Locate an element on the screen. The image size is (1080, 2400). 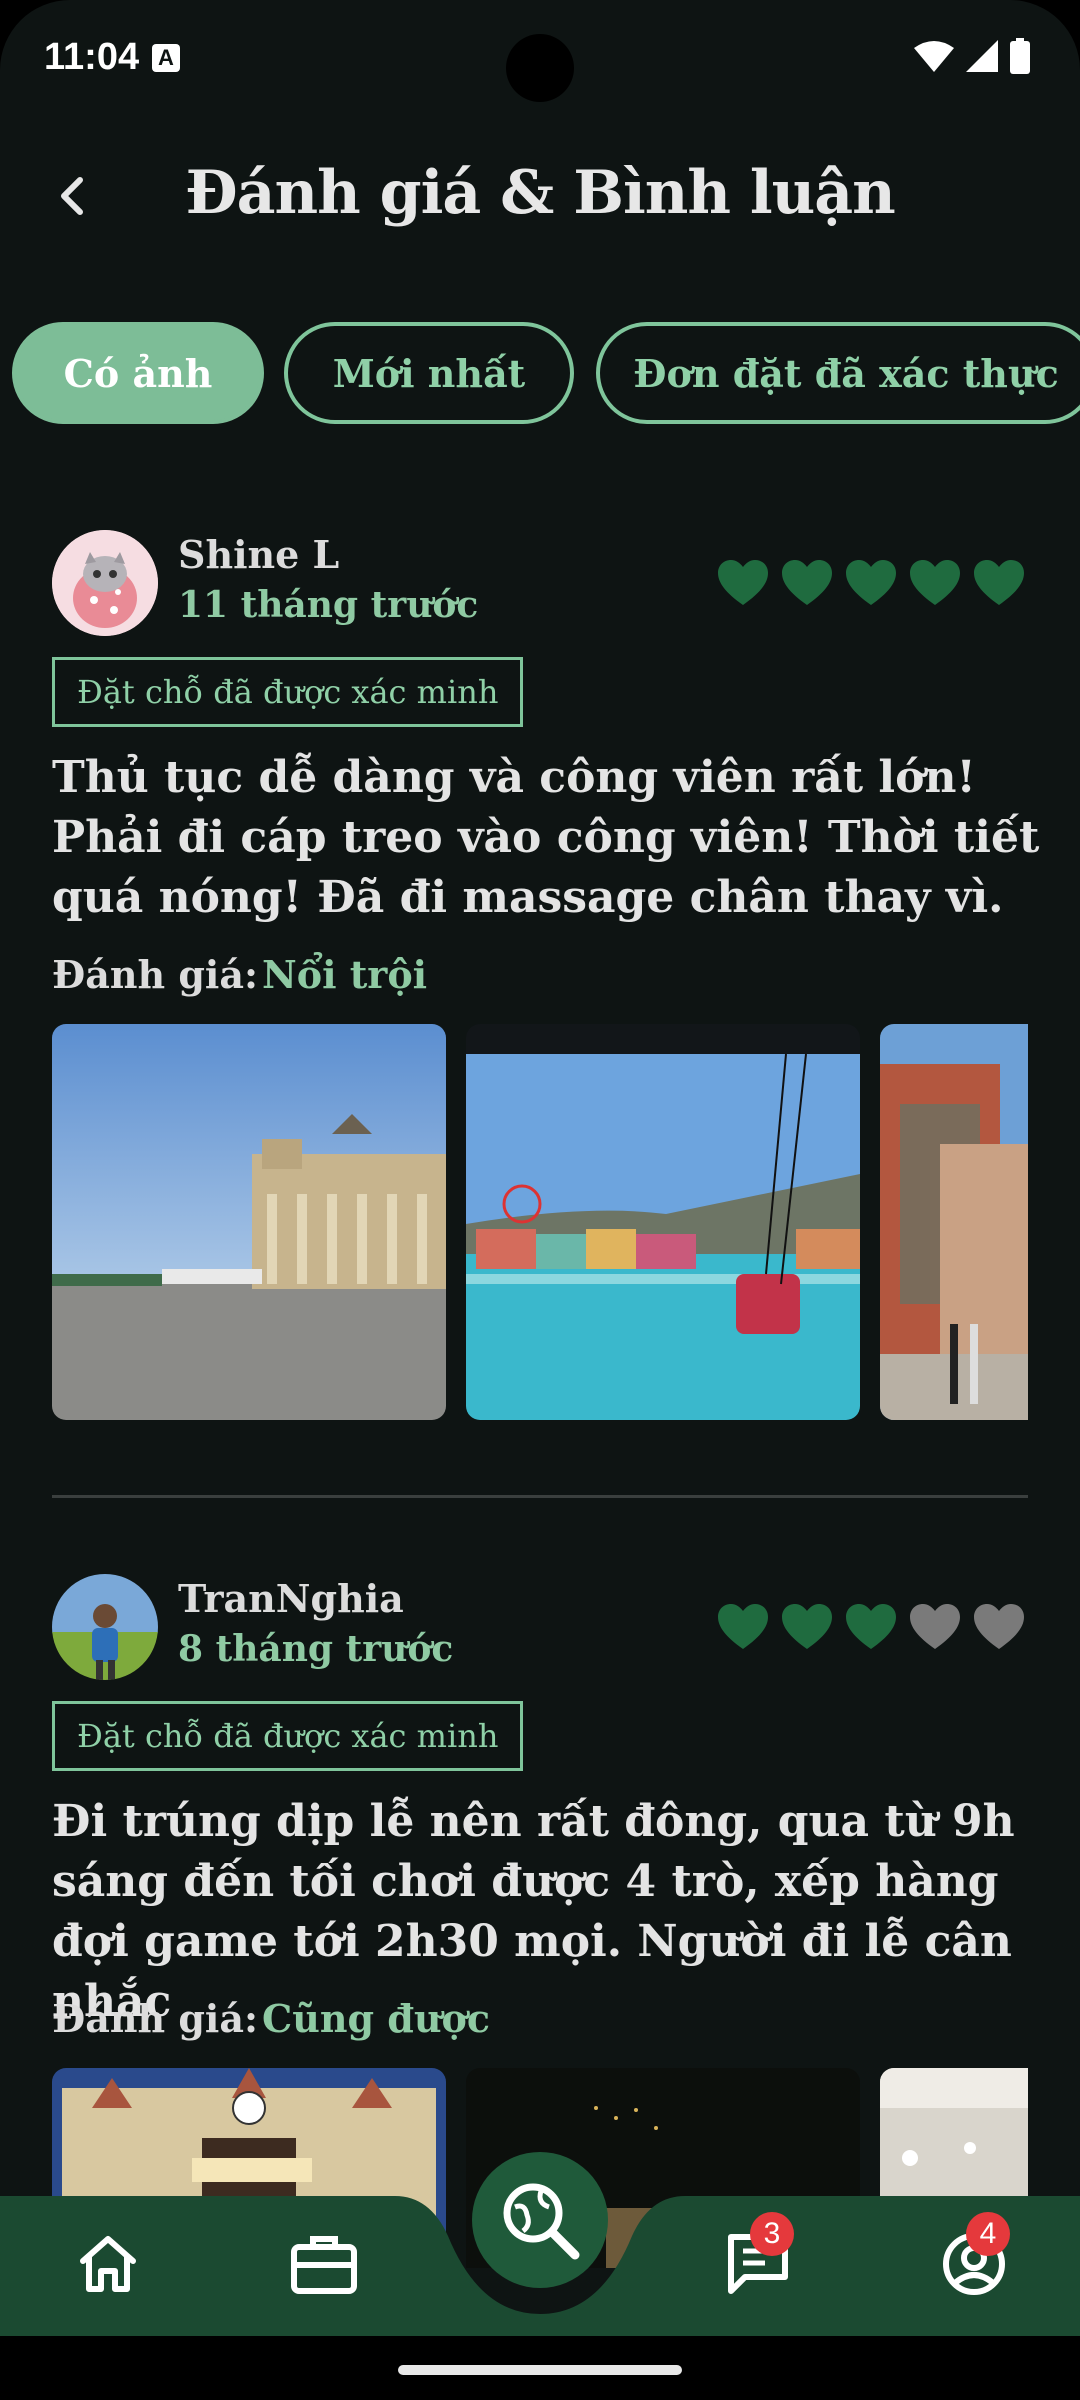
chip-verified-booking: Đơn đặt đã xác thực is located at coordinates (838, 373).